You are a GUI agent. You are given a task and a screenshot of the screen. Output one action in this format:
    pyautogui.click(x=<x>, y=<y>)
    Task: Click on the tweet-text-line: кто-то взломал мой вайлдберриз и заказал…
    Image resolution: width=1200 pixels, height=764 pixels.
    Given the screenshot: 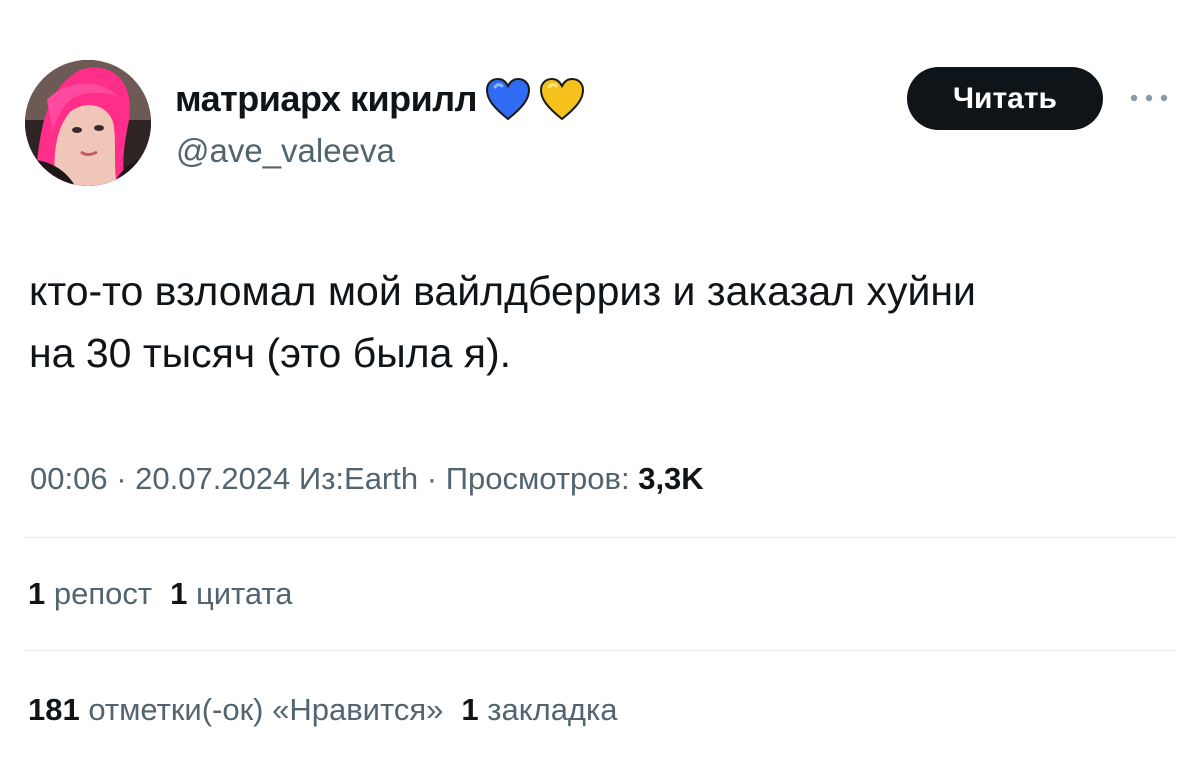 What is the action you would take?
    pyautogui.click(x=502, y=291)
    